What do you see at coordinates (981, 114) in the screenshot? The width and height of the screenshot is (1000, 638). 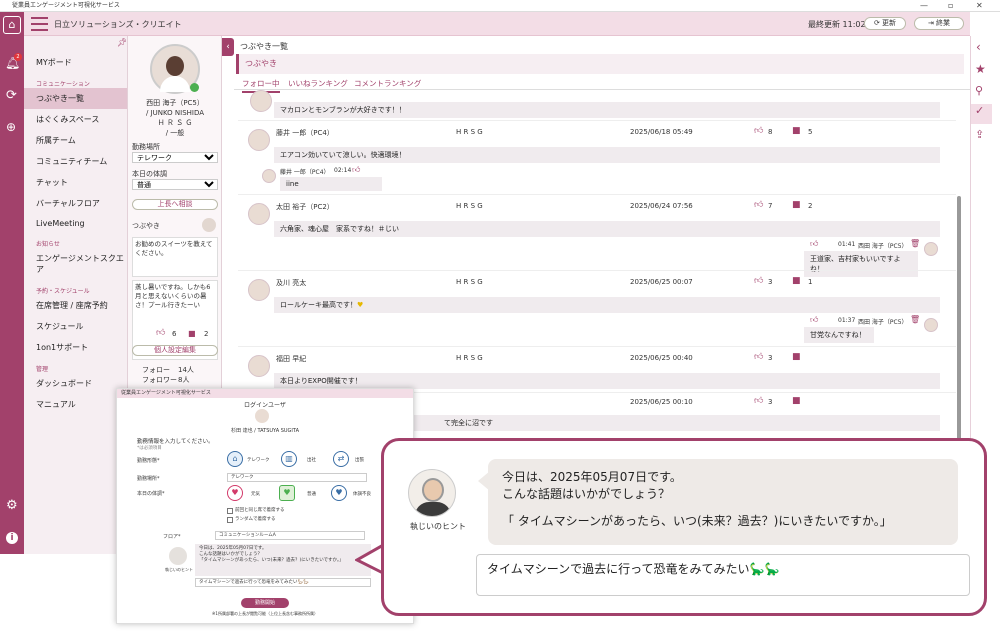 I see `user-check-icon: ✓` at bounding box center [981, 114].